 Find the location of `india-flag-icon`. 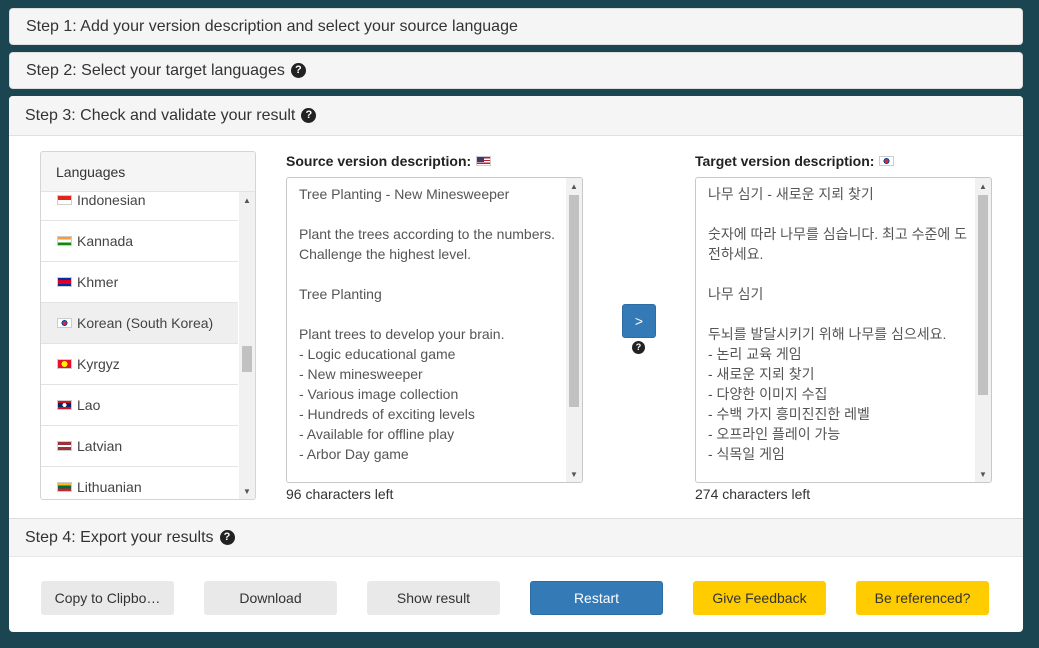

india-flag-icon is located at coordinates (64, 241).